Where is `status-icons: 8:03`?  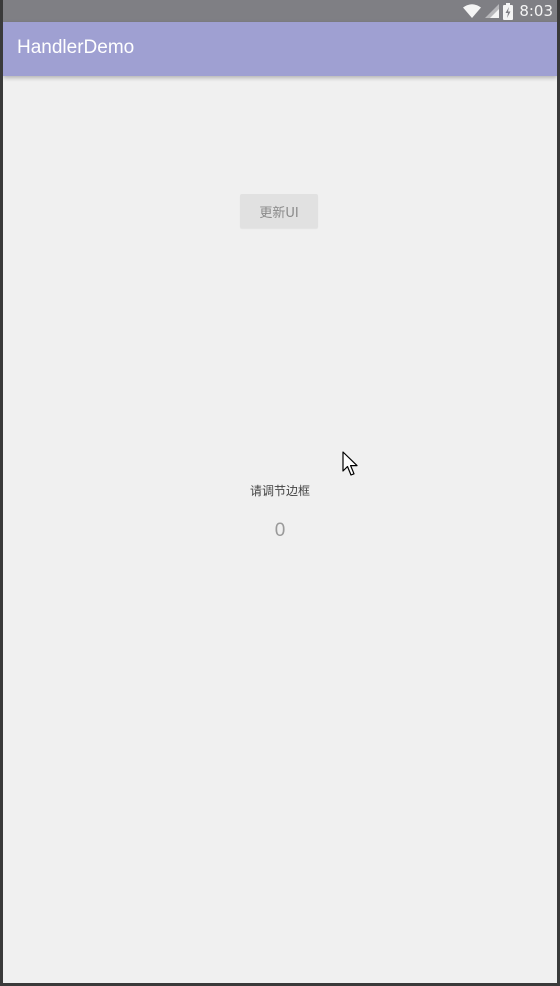
status-icons: 8:03 is located at coordinates (508, 11).